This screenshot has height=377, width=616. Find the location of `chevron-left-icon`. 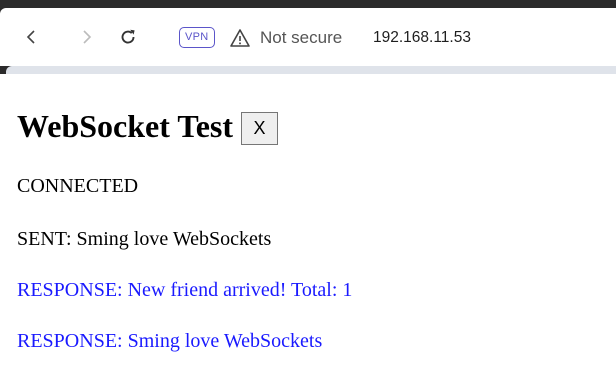

chevron-left-icon is located at coordinates (30, 37).